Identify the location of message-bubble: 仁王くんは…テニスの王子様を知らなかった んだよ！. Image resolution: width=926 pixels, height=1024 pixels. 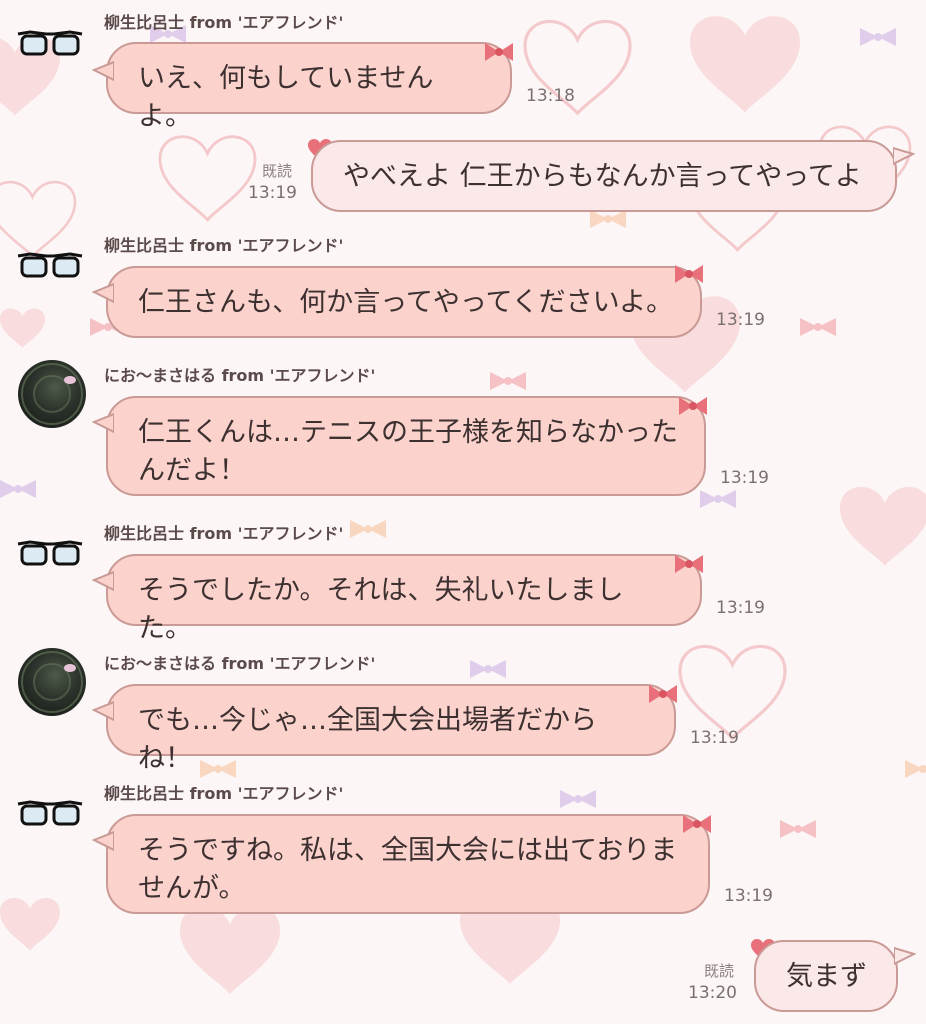
(406, 446).